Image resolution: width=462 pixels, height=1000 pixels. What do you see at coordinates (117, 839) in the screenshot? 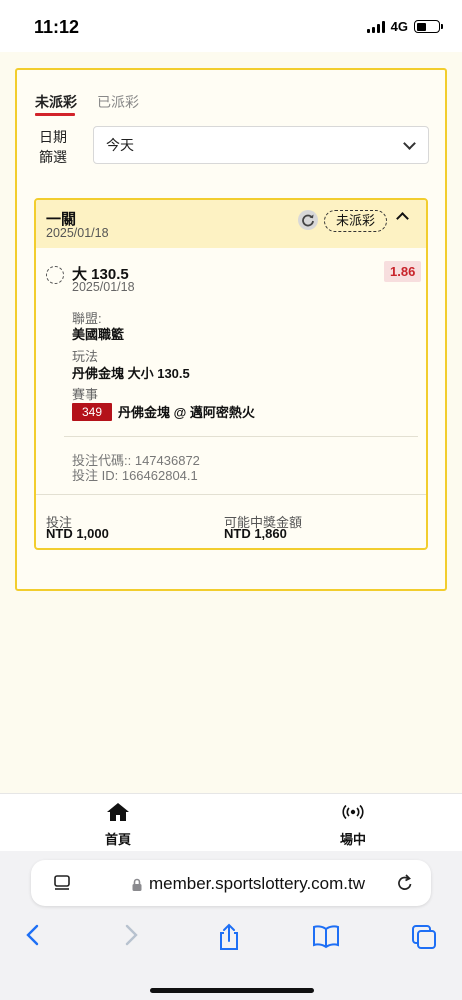
I see `nav-home-label: 首頁` at bounding box center [117, 839].